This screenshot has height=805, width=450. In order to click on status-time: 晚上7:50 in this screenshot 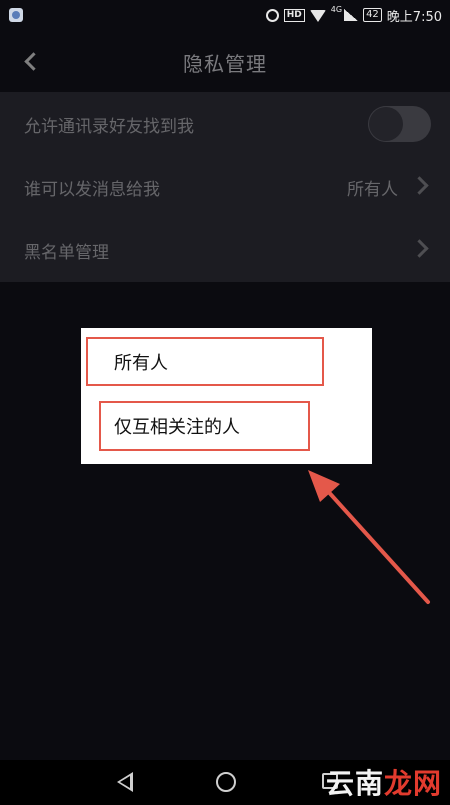, I will do `click(414, 17)`.